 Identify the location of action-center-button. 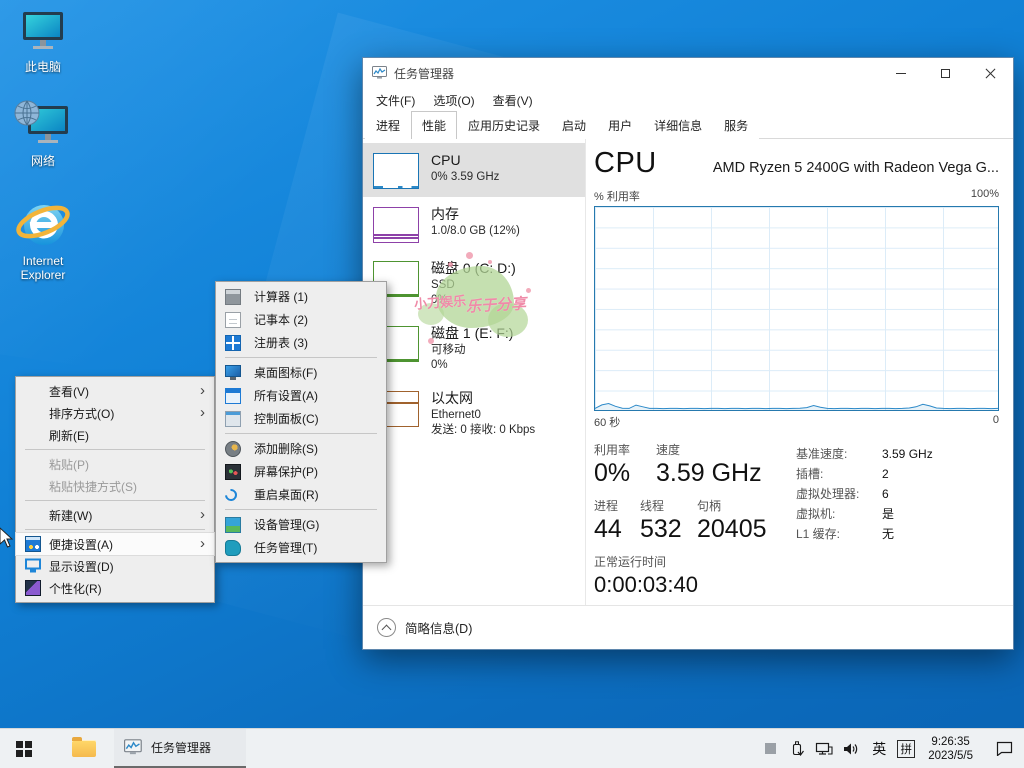
(1004, 749).